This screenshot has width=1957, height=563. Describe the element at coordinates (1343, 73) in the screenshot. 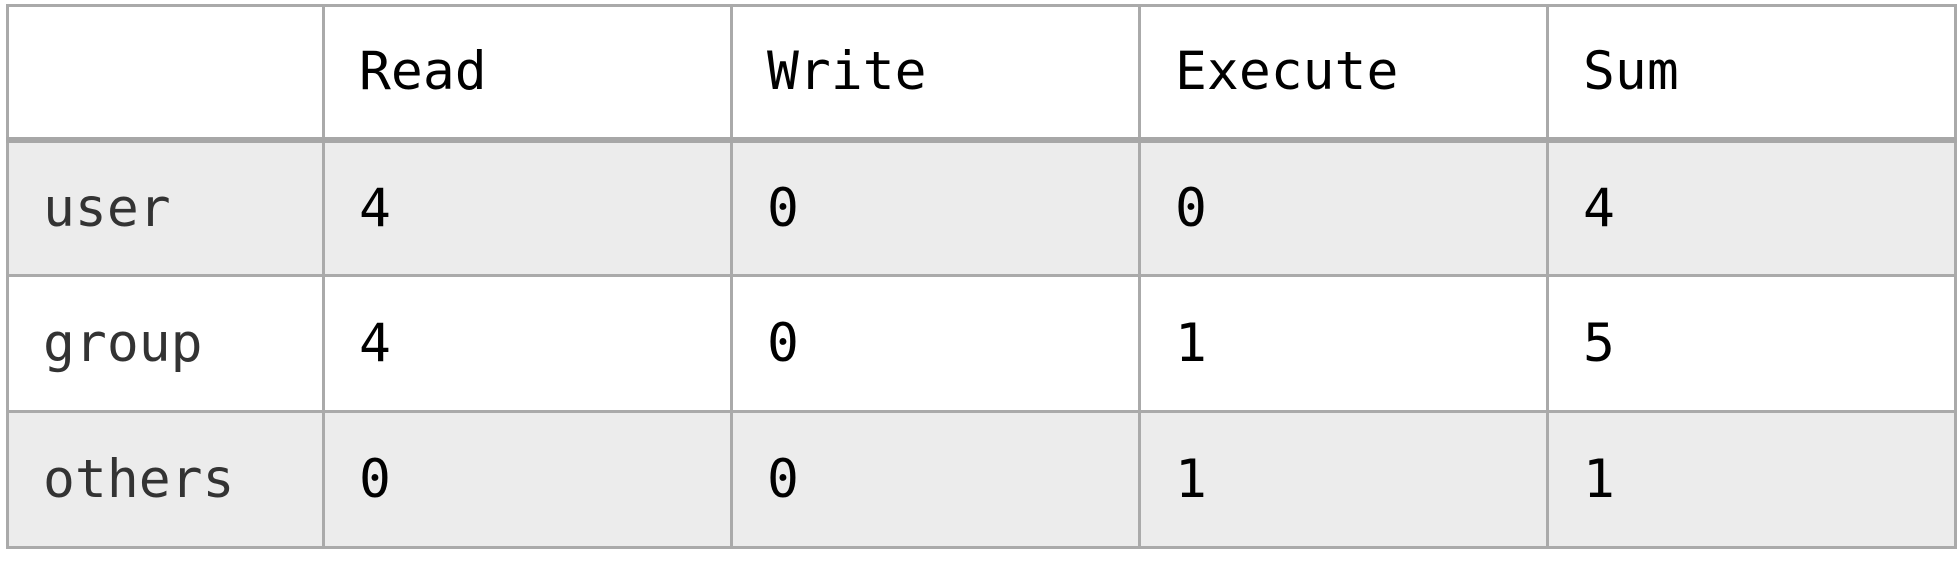

I see `column-header-execute: Execute` at that location.